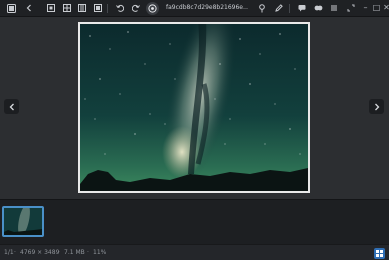  What do you see at coordinates (152, 8) in the screenshot?
I see `info-icon` at bounding box center [152, 8].